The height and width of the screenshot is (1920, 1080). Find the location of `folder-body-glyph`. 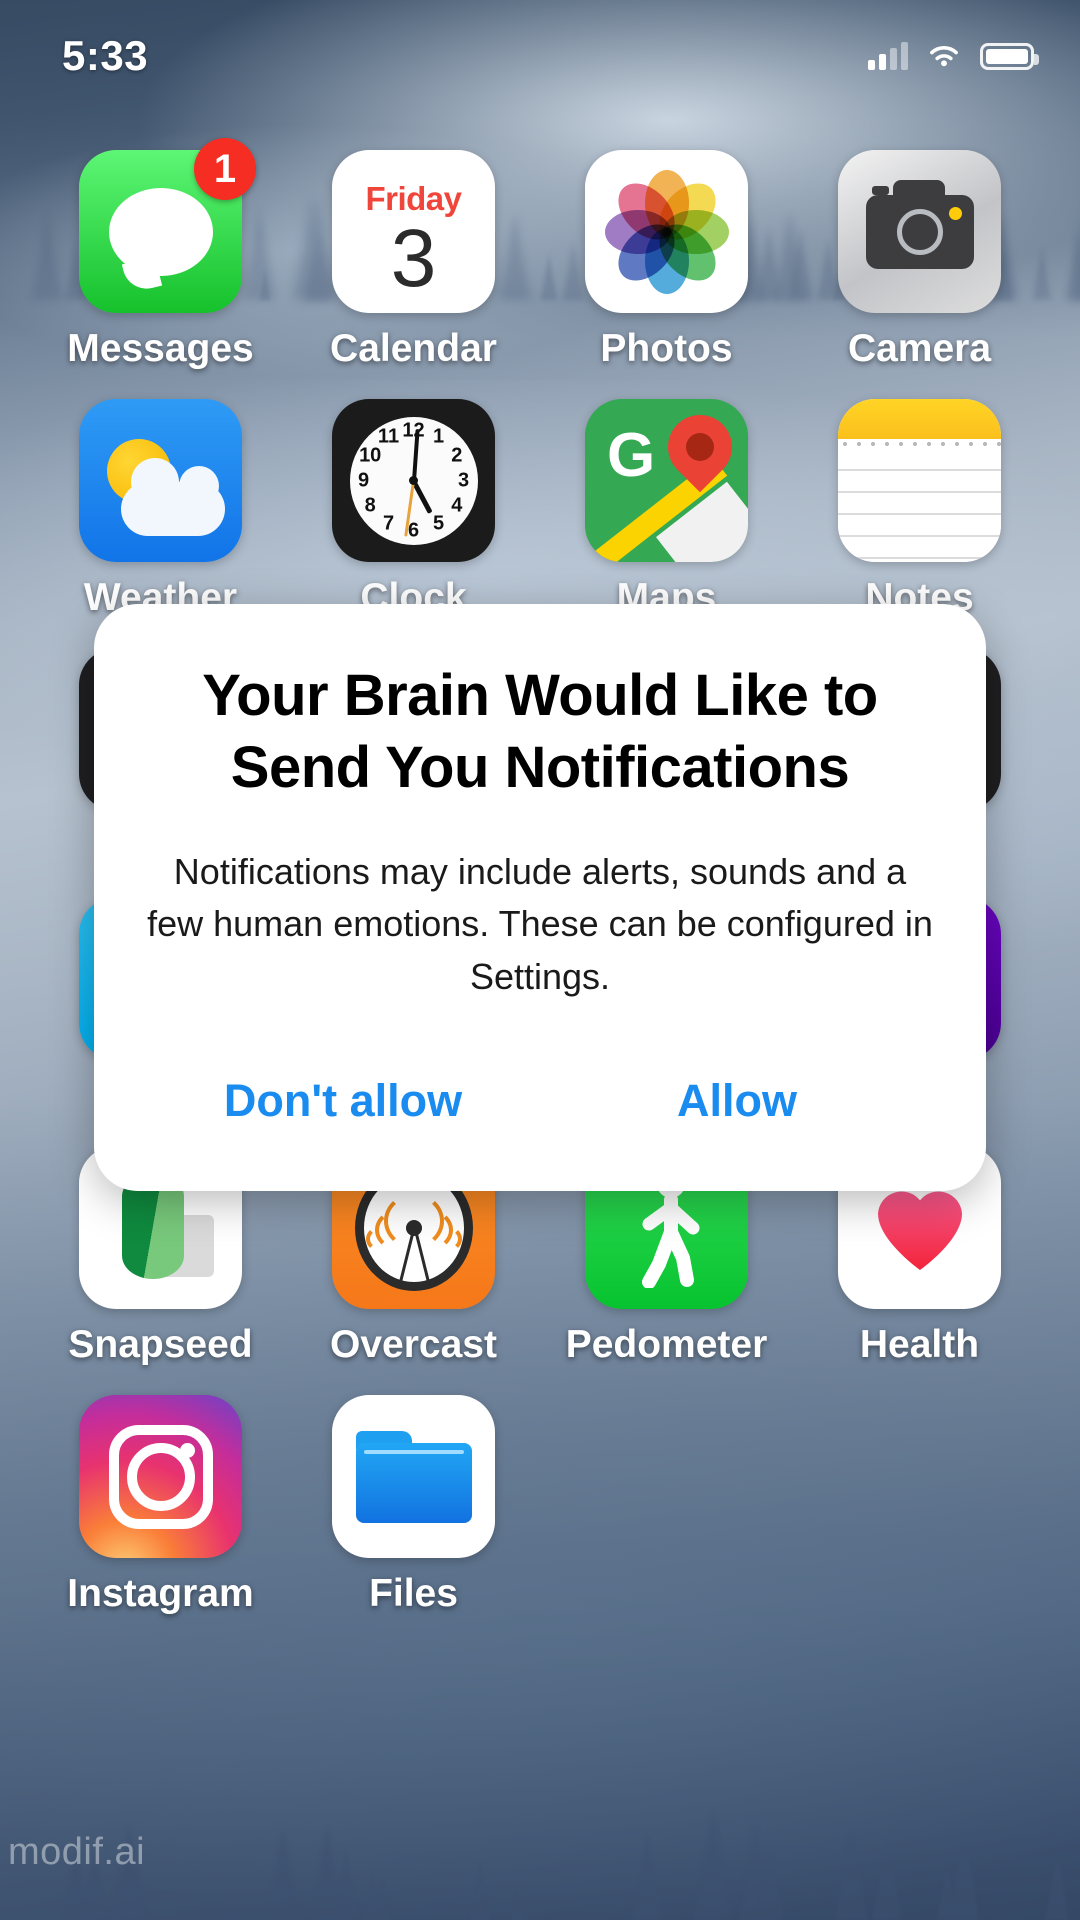

folder-body-glyph is located at coordinates (413, 1482).